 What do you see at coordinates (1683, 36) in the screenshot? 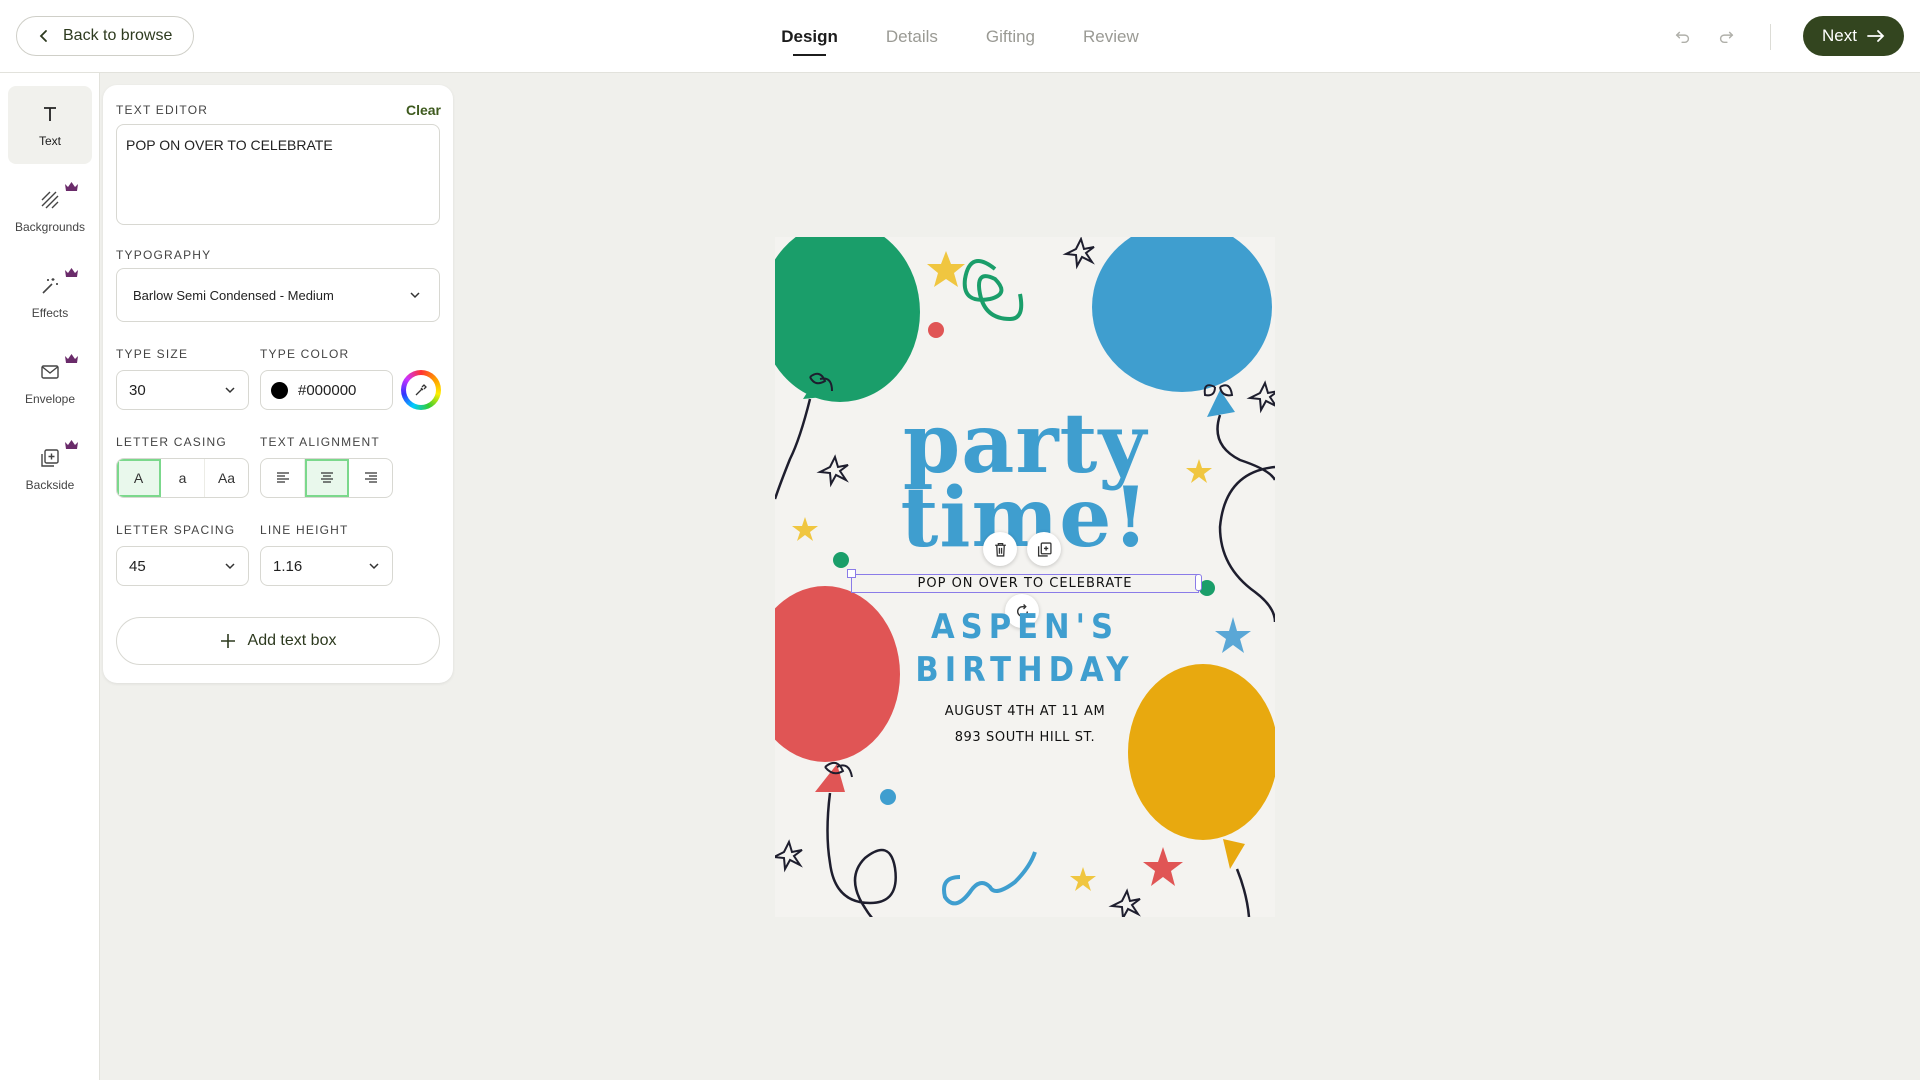
I see `undo-icon` at bounding box center [1683, 36].